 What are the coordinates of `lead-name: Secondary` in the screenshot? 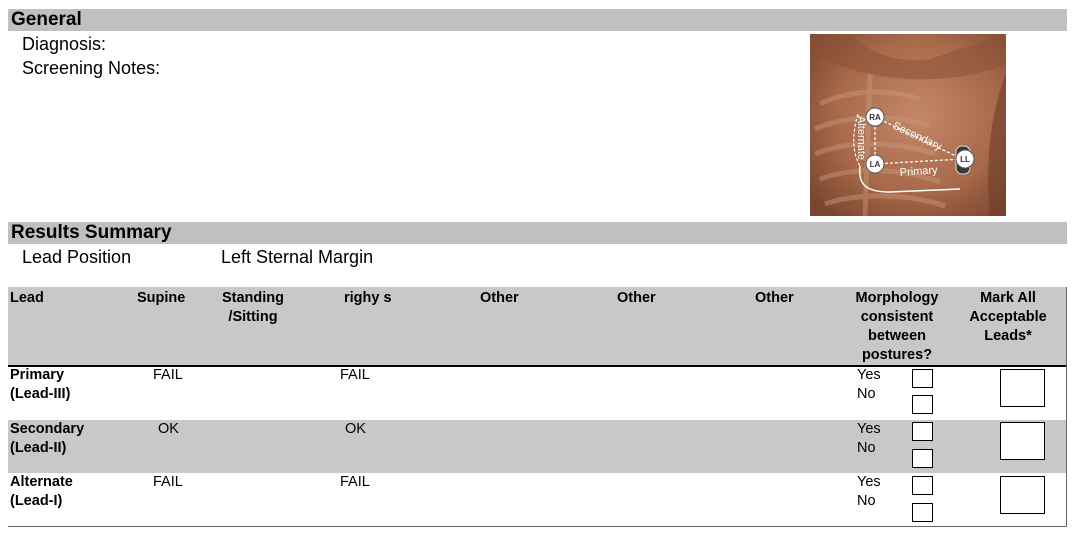 It's located at (47, 429).